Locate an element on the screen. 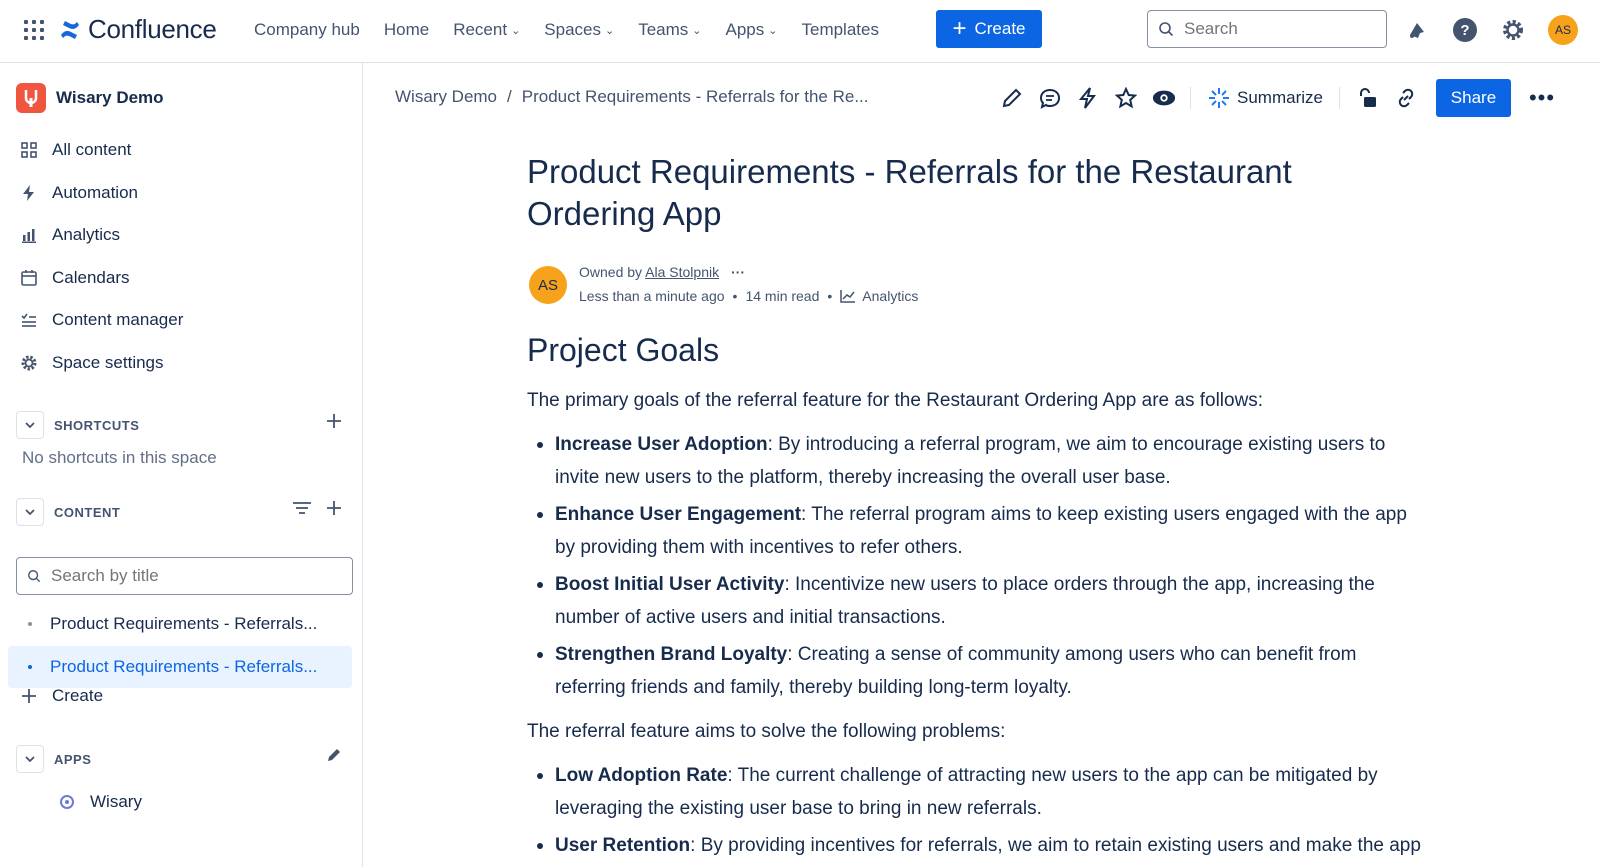 This screenshot has width=1600, height=867. nav-home: Home is located at coordinates (406, 30).